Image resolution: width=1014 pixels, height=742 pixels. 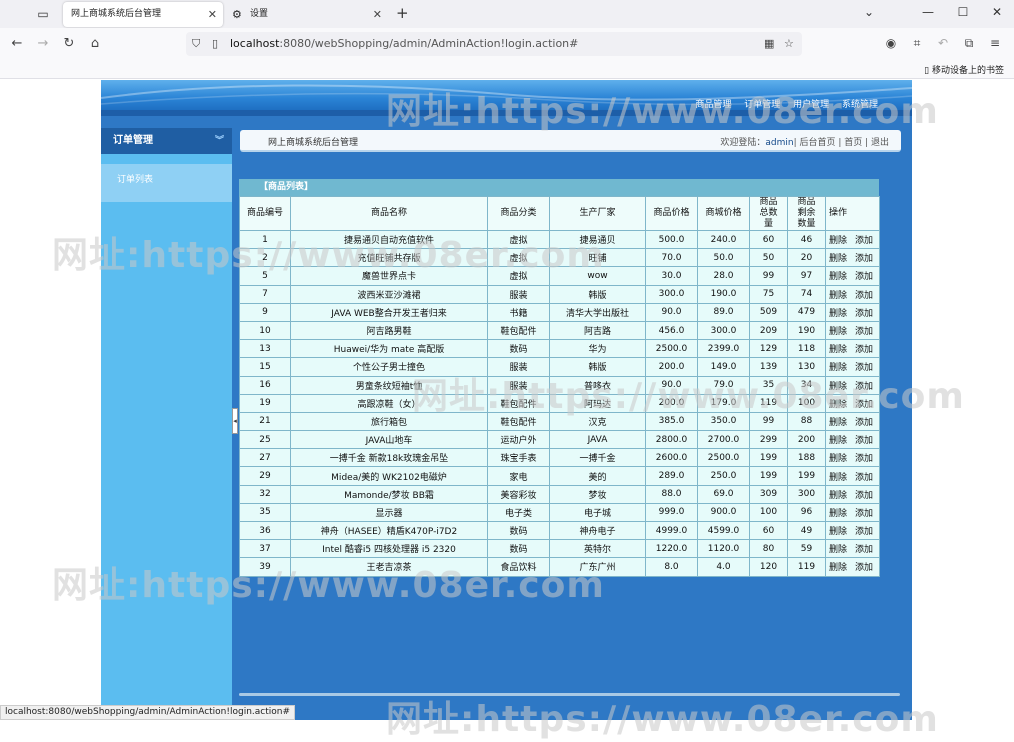 What do you see at coordinates (389, 330) in the screenshot?
I see `table-cell: 阿吉路男鞋` at bounding box center [389, 330].